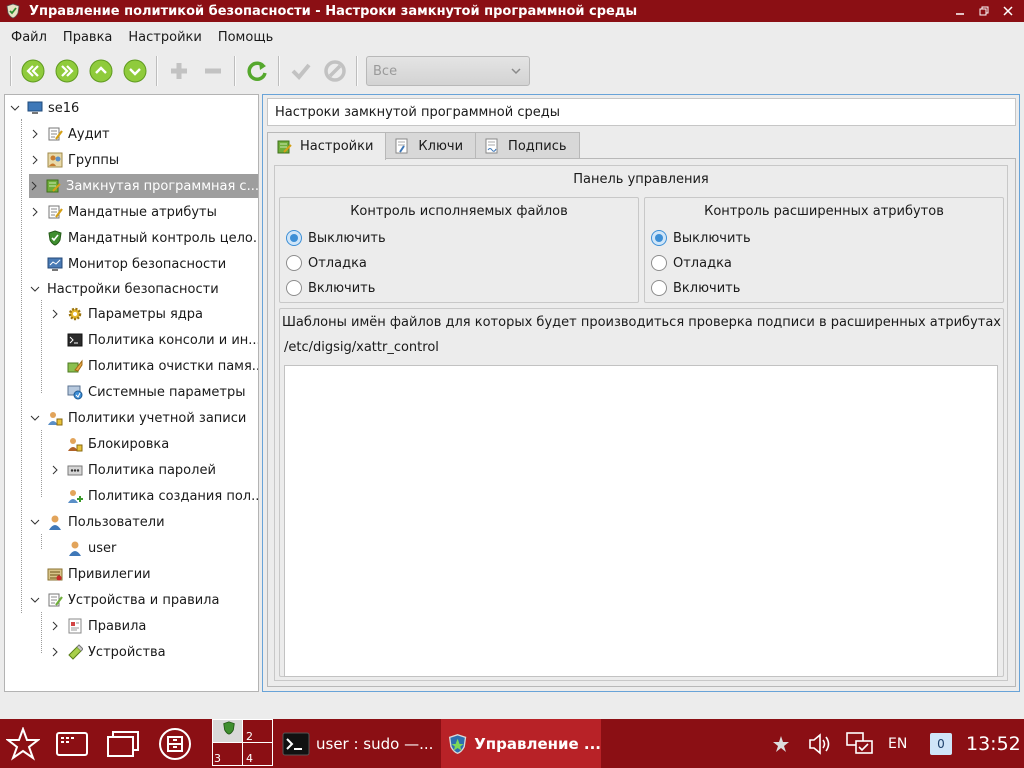 Image resolution: width=1024 pixels, height=768 pixels. What do you see at coordinates (695, 288) in the screenshot?
I see `xattr-on-radio: Включить` at bounding box center [695, 288].